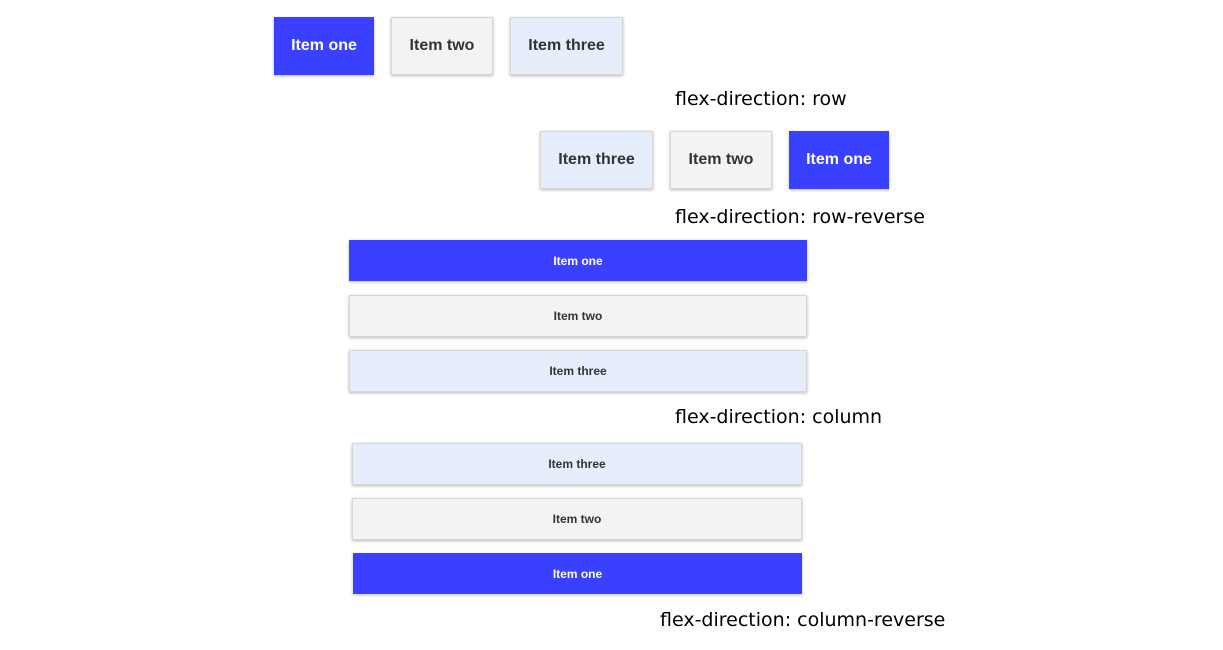  I want to click on column-reverse-item-one: Item one, so click(577, 573).